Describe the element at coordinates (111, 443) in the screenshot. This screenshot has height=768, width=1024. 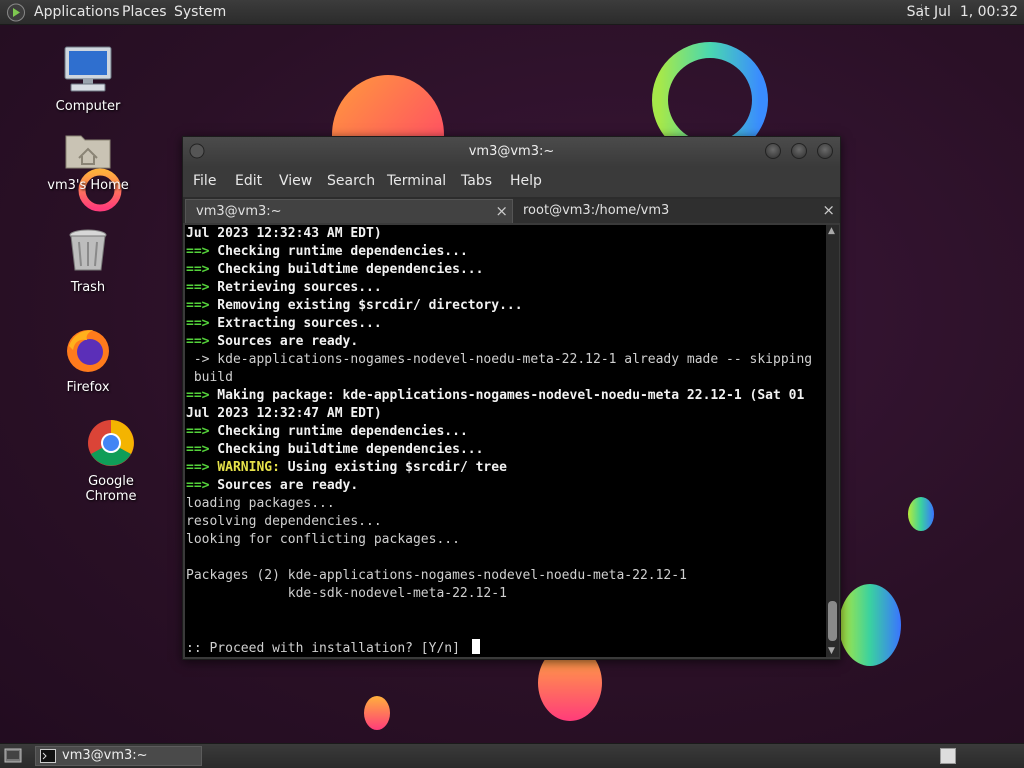
I see `chrome-icon` at that location.